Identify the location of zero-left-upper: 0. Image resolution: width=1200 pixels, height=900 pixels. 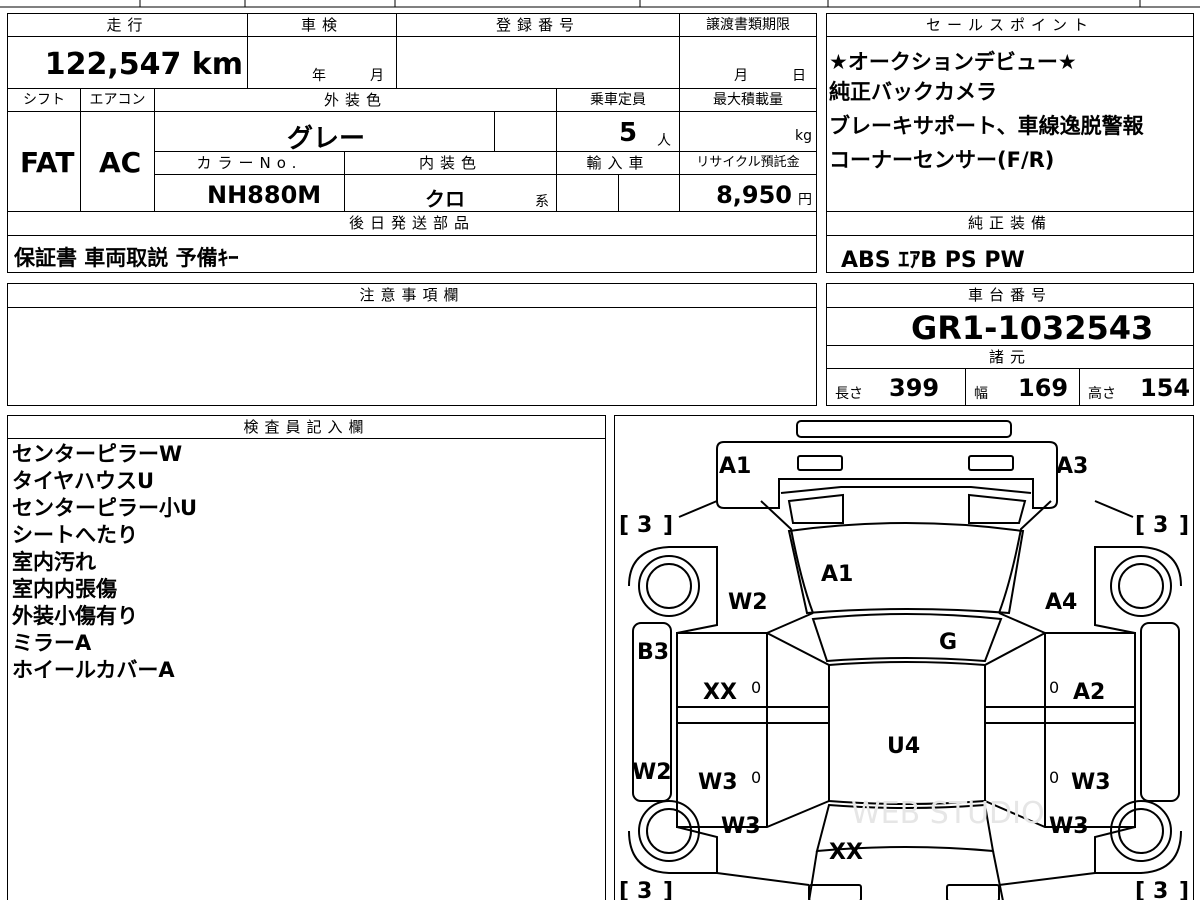
(756, 687).